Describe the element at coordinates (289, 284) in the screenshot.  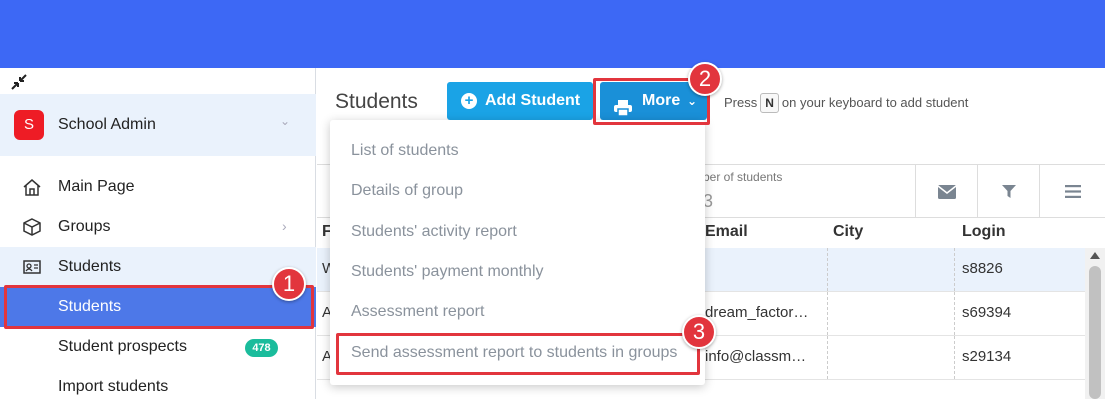
I see `step-callout: 1` at that location.